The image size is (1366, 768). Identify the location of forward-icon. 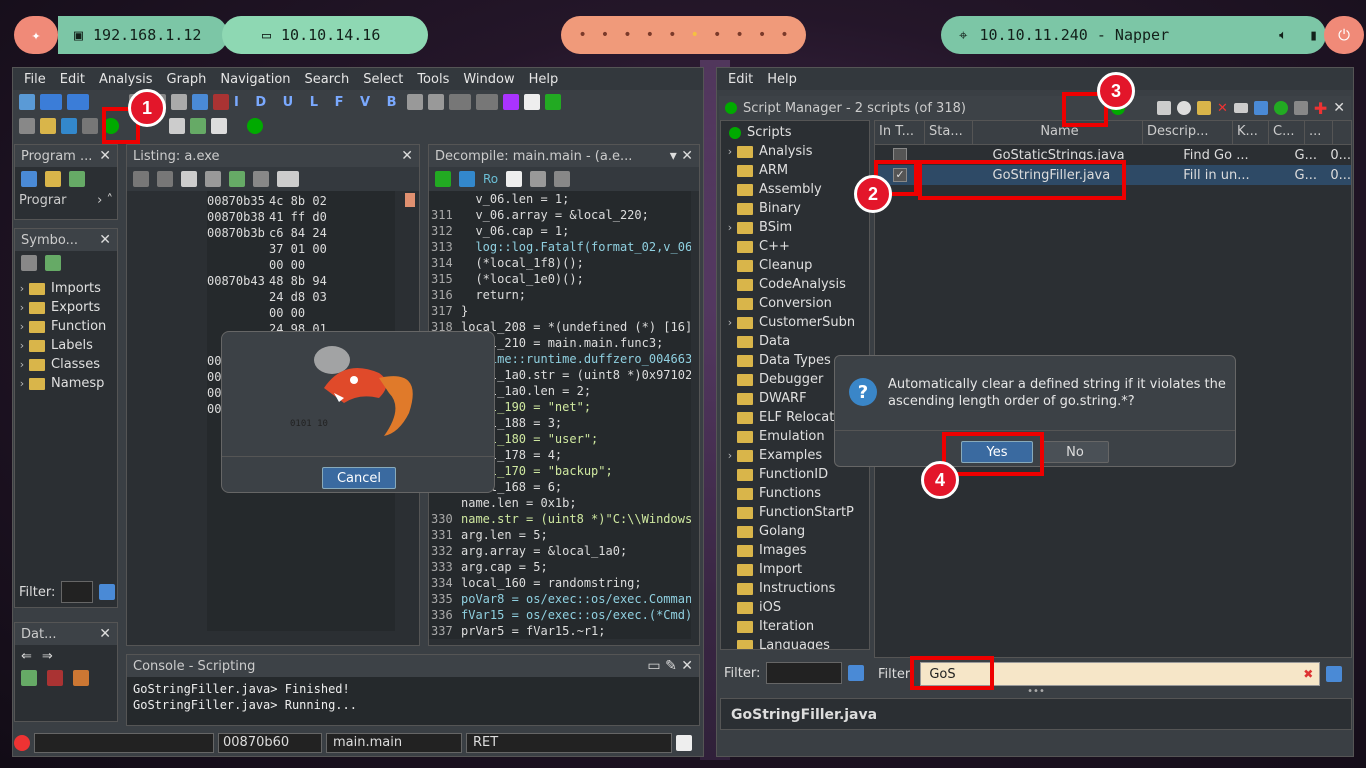
(78, 102).